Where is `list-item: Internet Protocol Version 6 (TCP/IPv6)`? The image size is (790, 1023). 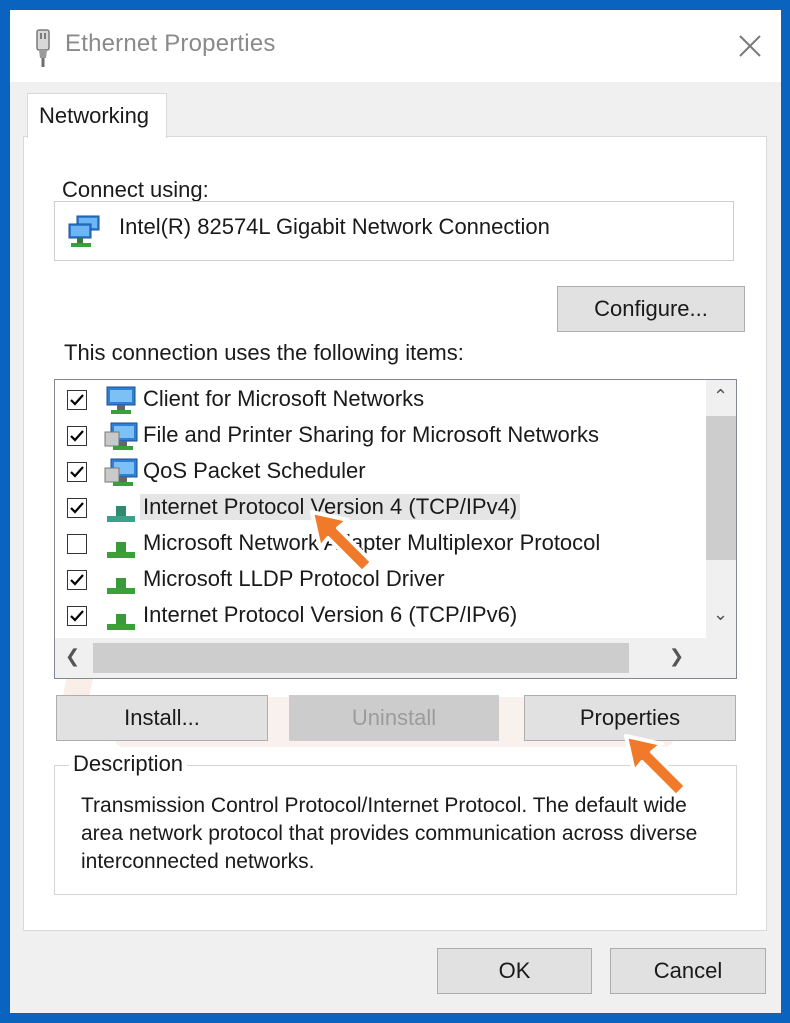 list-item: Internet Protocol Version 6 (TCP/IPv6) is located at coordinates (375, 618).